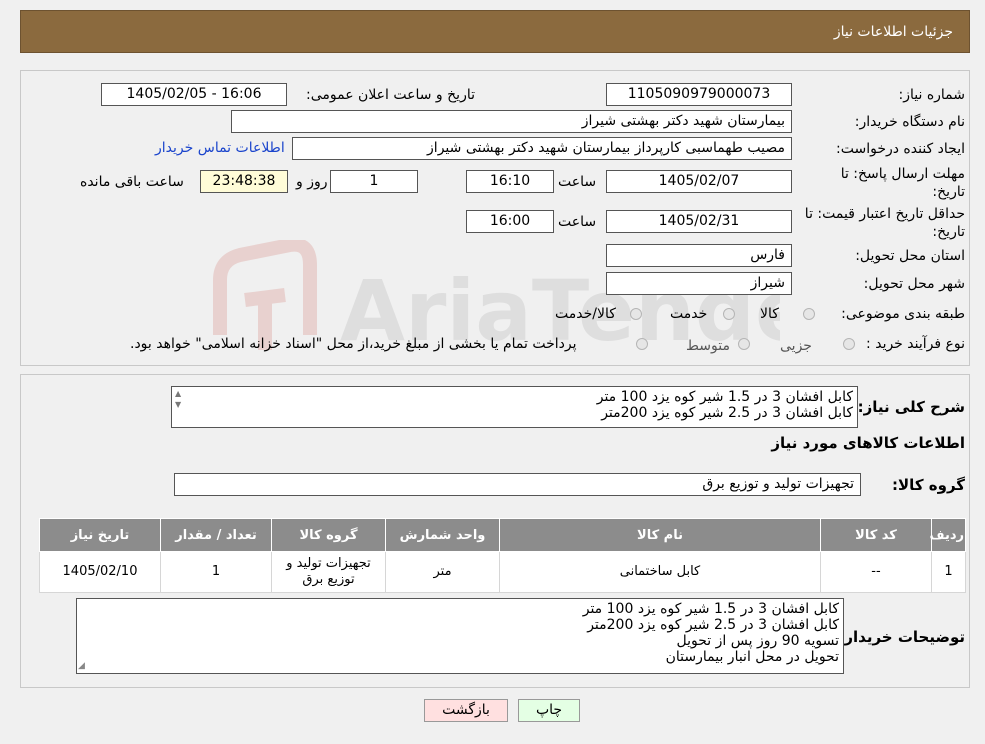 The width and height of the screenshot is (985, 744). I want to click on col-group-header: گروه کالا, so click(328, 535).